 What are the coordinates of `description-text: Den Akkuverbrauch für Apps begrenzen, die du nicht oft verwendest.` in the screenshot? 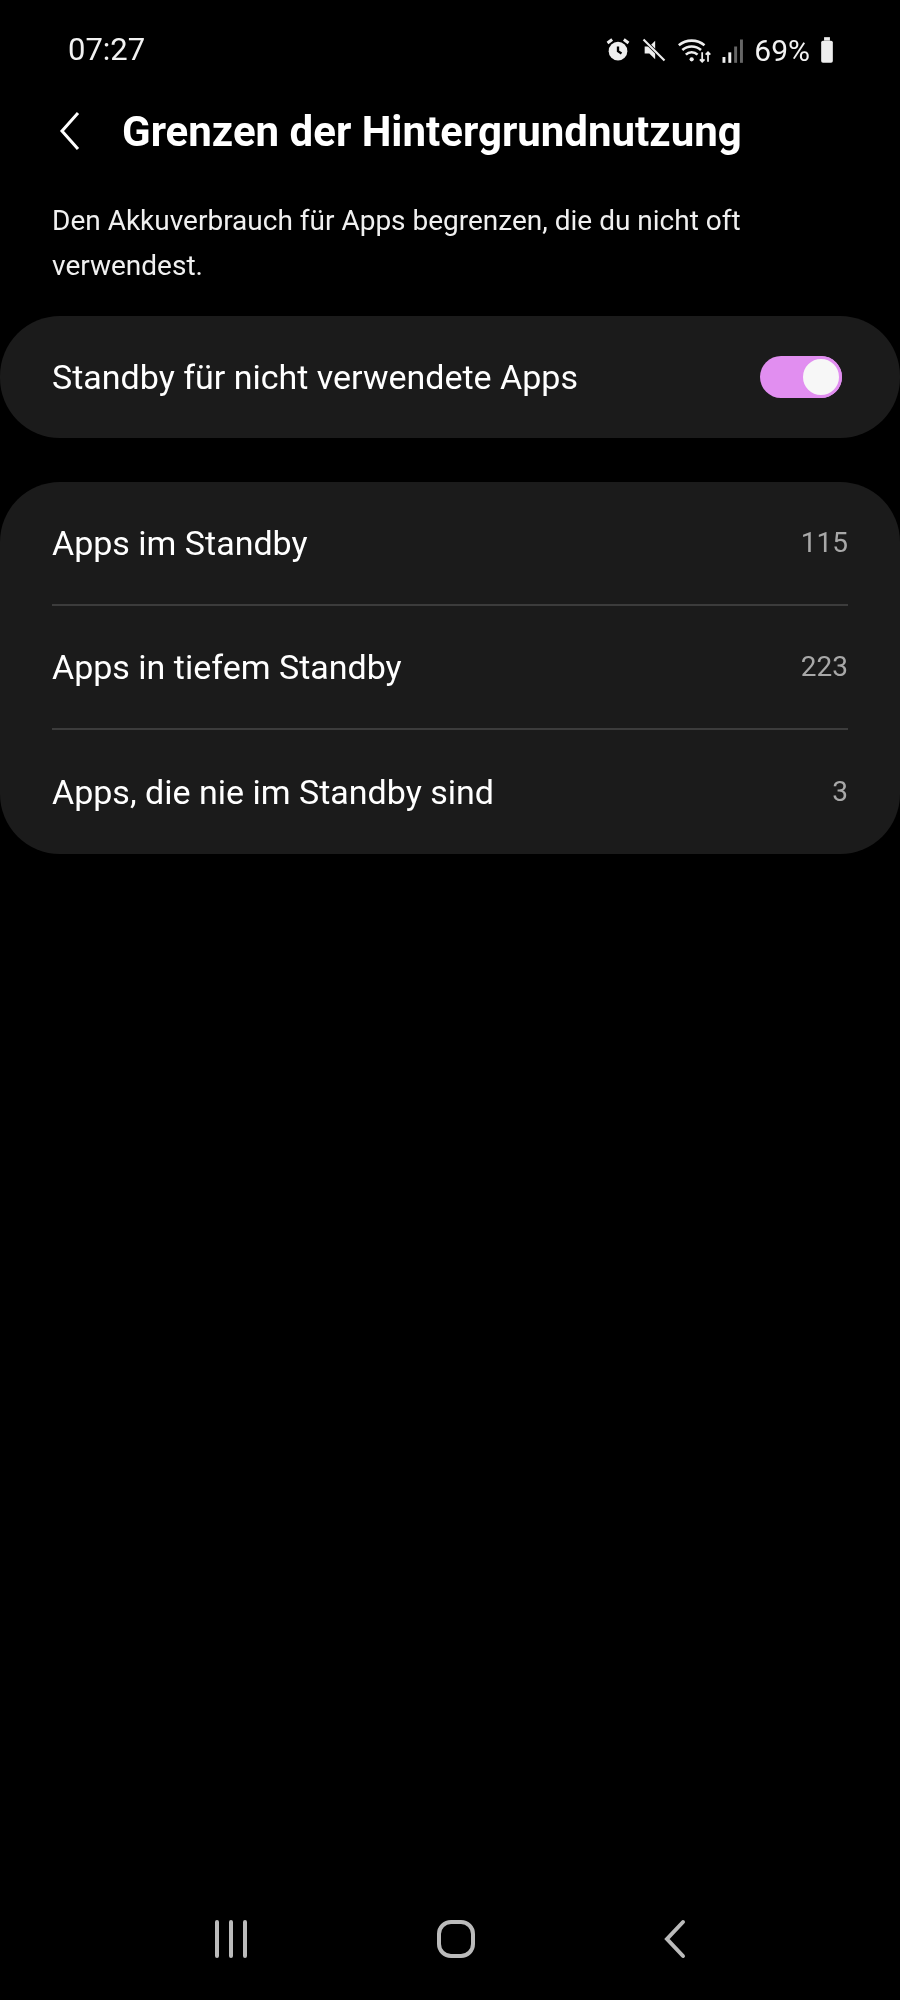 It's located at (396, 243).